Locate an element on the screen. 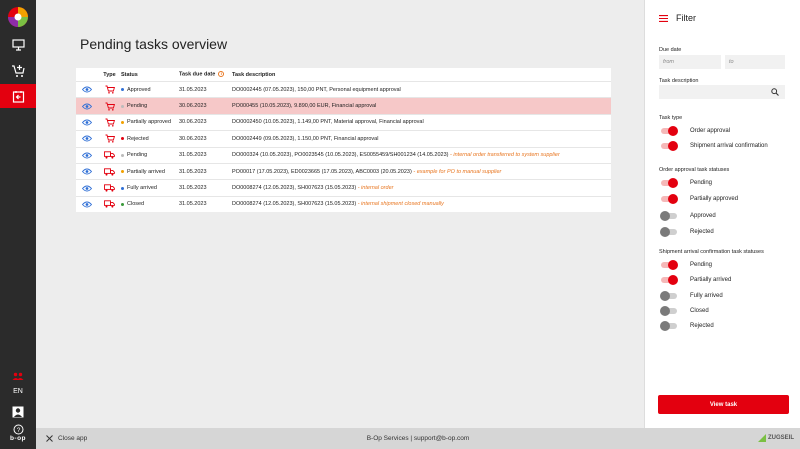 The image size is (800, 449). status-label: Pending is located at coordinates (137, 106).